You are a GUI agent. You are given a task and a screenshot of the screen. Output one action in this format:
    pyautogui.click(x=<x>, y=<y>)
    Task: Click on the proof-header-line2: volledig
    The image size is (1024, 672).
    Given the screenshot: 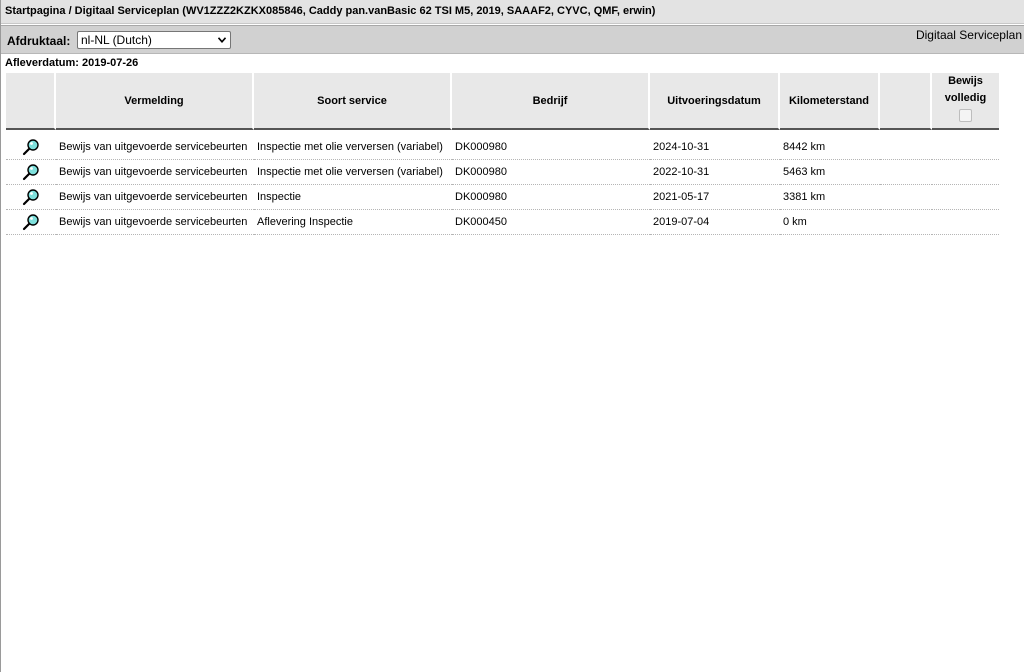 What is the action you would take?
    pyautogui.click(x=965, y=98)
    